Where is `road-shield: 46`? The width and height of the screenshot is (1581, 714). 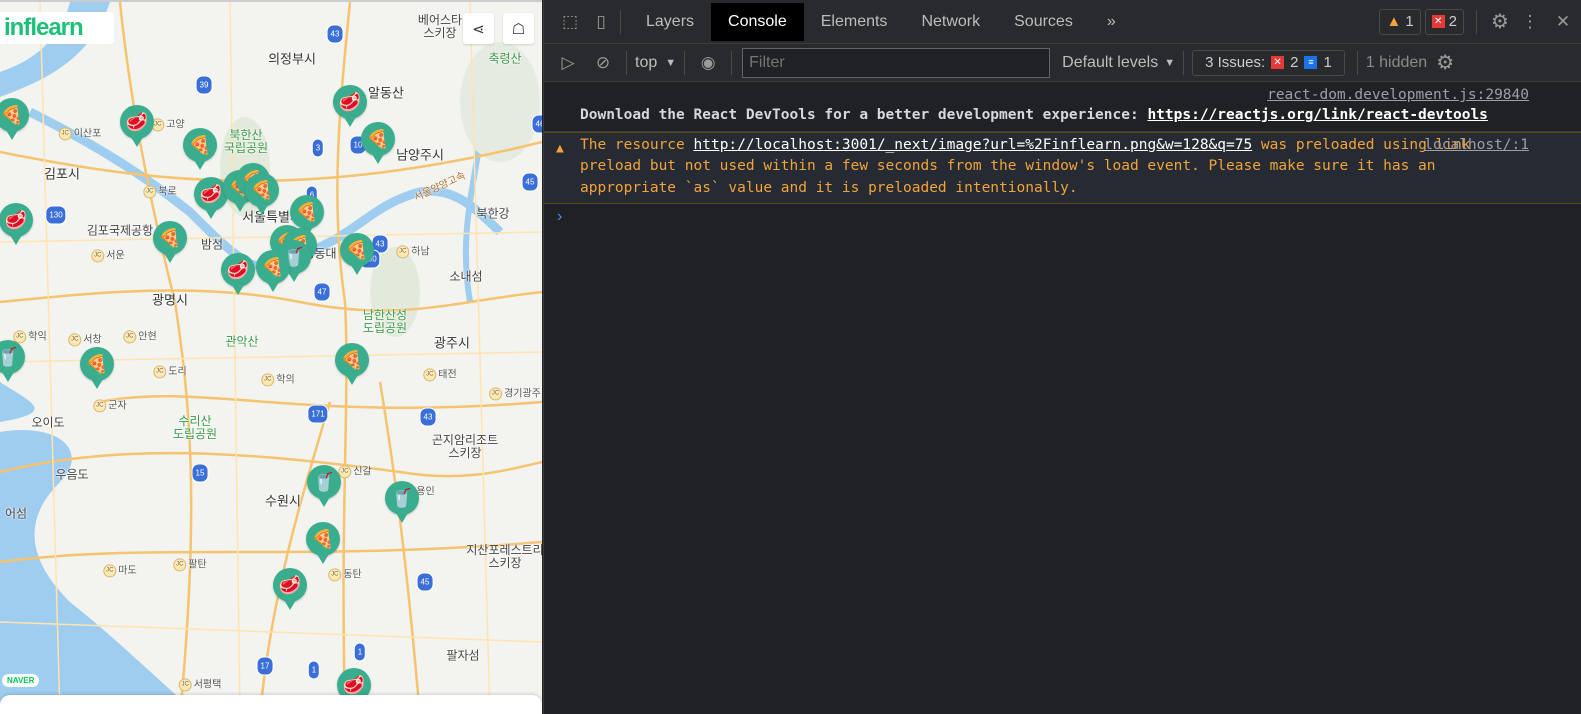
road-shield: 46 is located at coordinates (536, 124).